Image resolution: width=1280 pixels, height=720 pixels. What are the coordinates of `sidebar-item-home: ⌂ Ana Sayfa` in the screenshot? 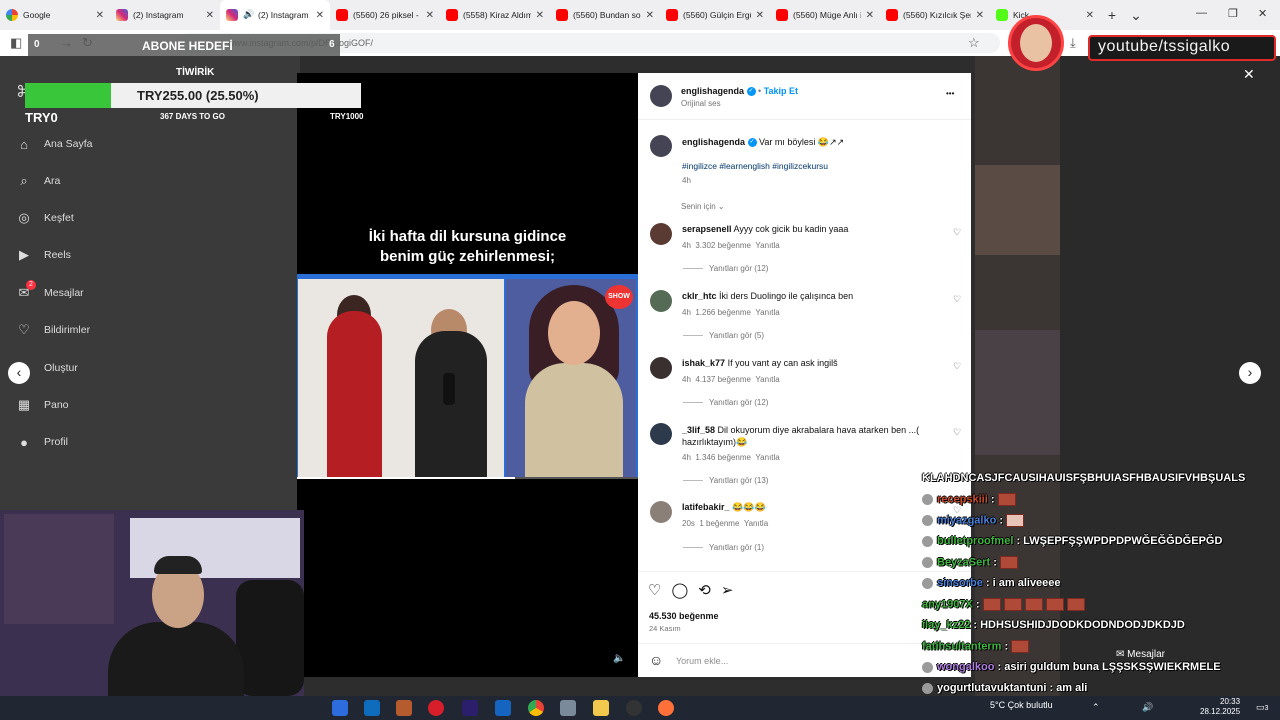 It's located at (54, 144).